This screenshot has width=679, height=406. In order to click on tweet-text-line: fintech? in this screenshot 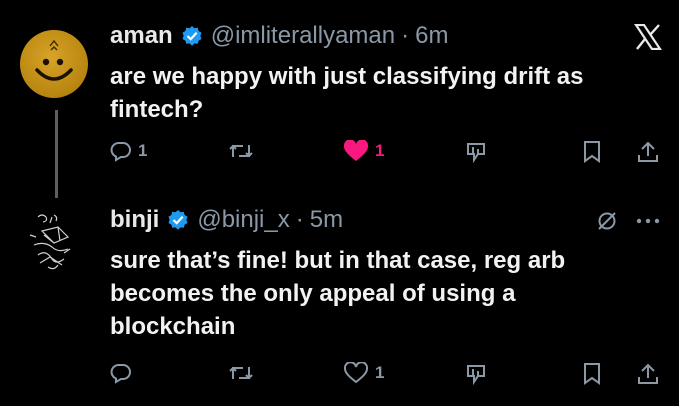, I will do `click(157, 109)`.